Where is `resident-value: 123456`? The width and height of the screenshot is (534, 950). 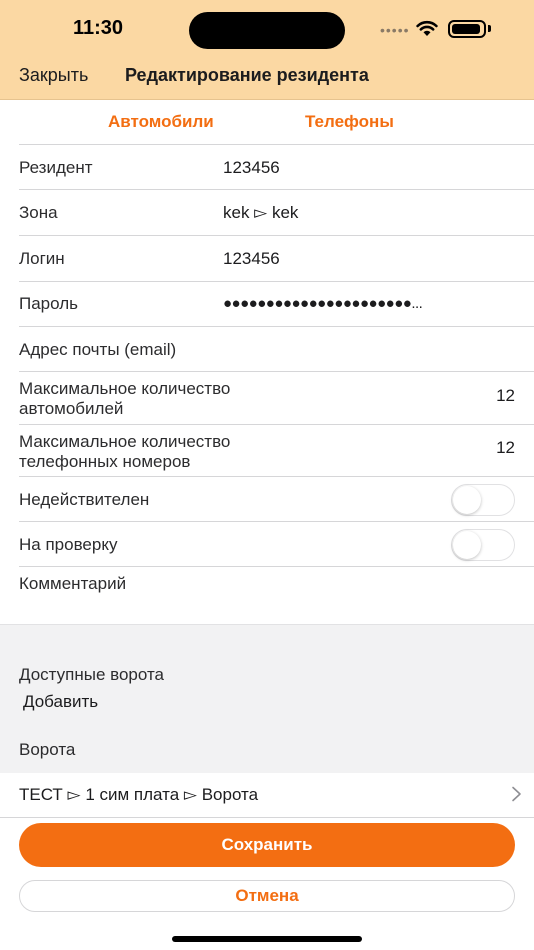 resident-value: 123456 is located at coordinates (251, 167).